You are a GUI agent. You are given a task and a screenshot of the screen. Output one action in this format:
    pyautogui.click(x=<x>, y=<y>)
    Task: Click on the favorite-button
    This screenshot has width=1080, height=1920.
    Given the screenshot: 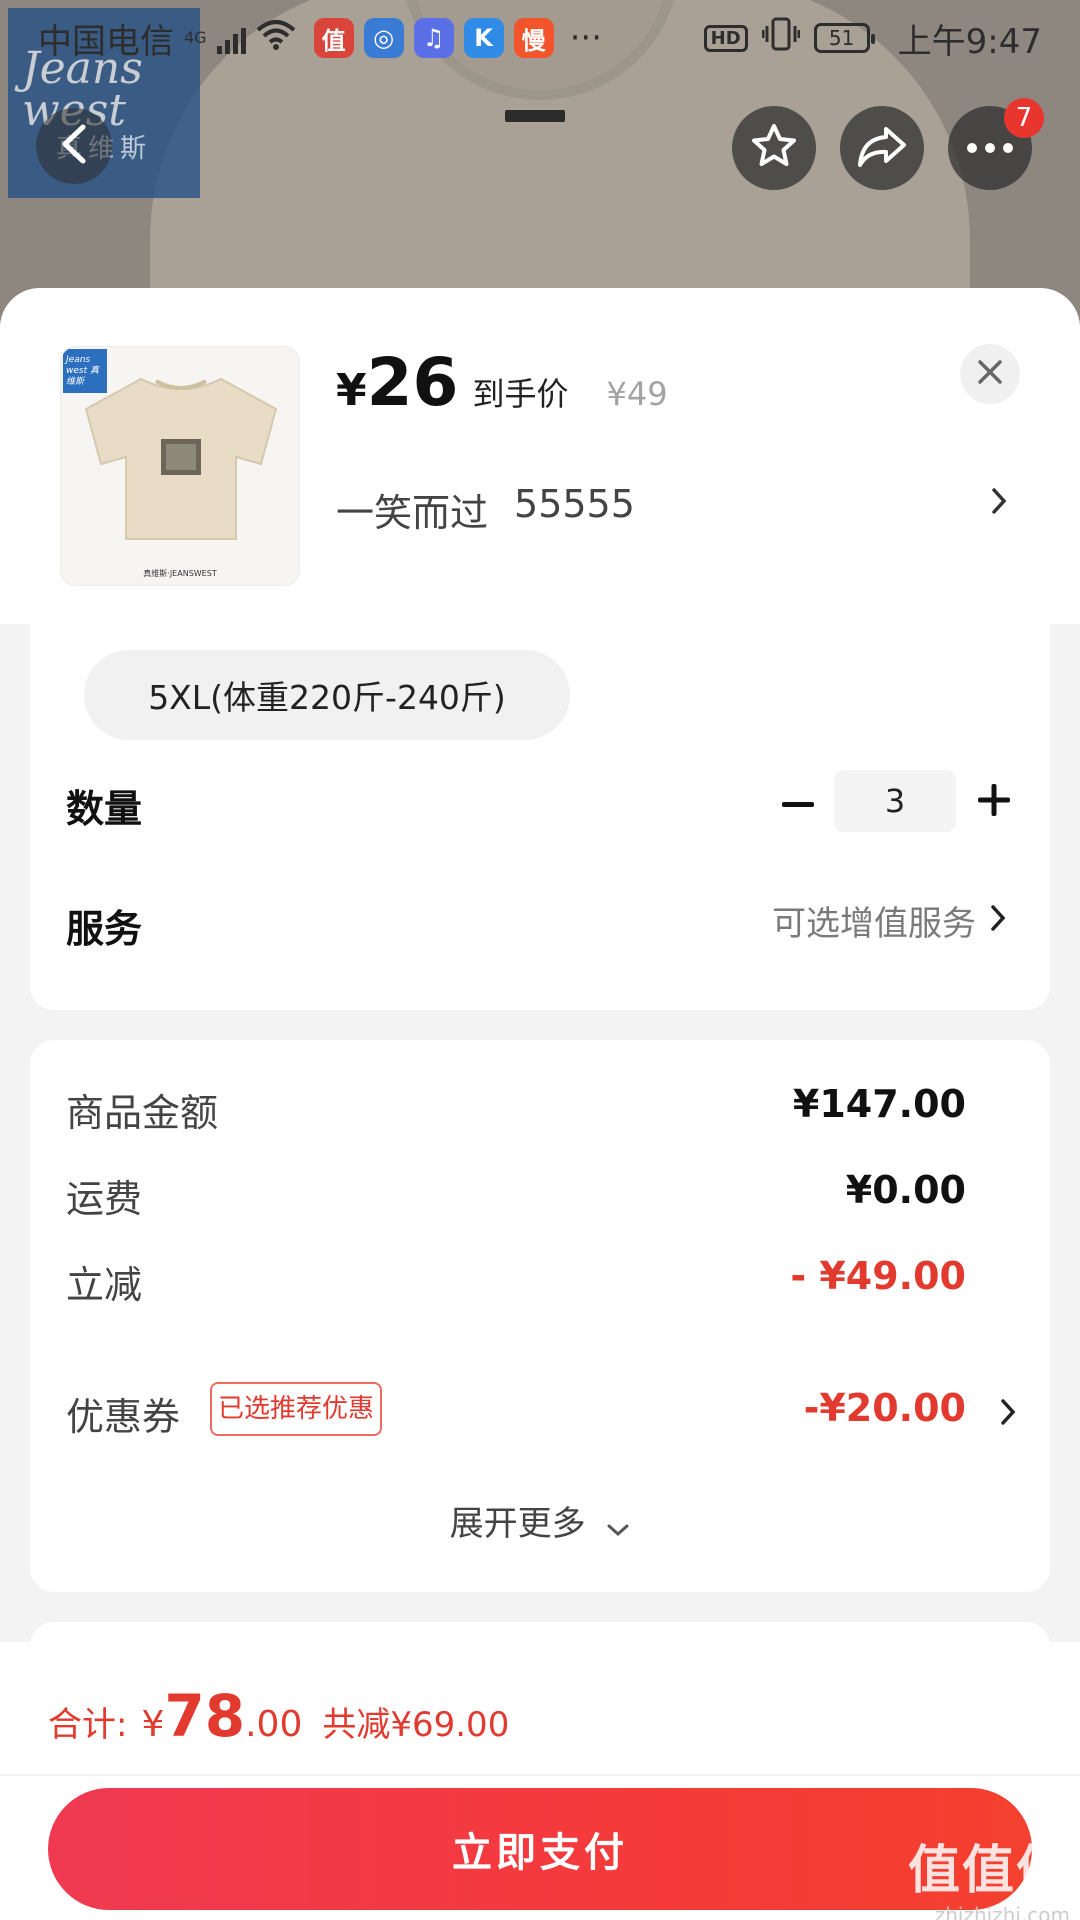 What is the action you would take?
    pyautogui.click(x=774, y=148)
    